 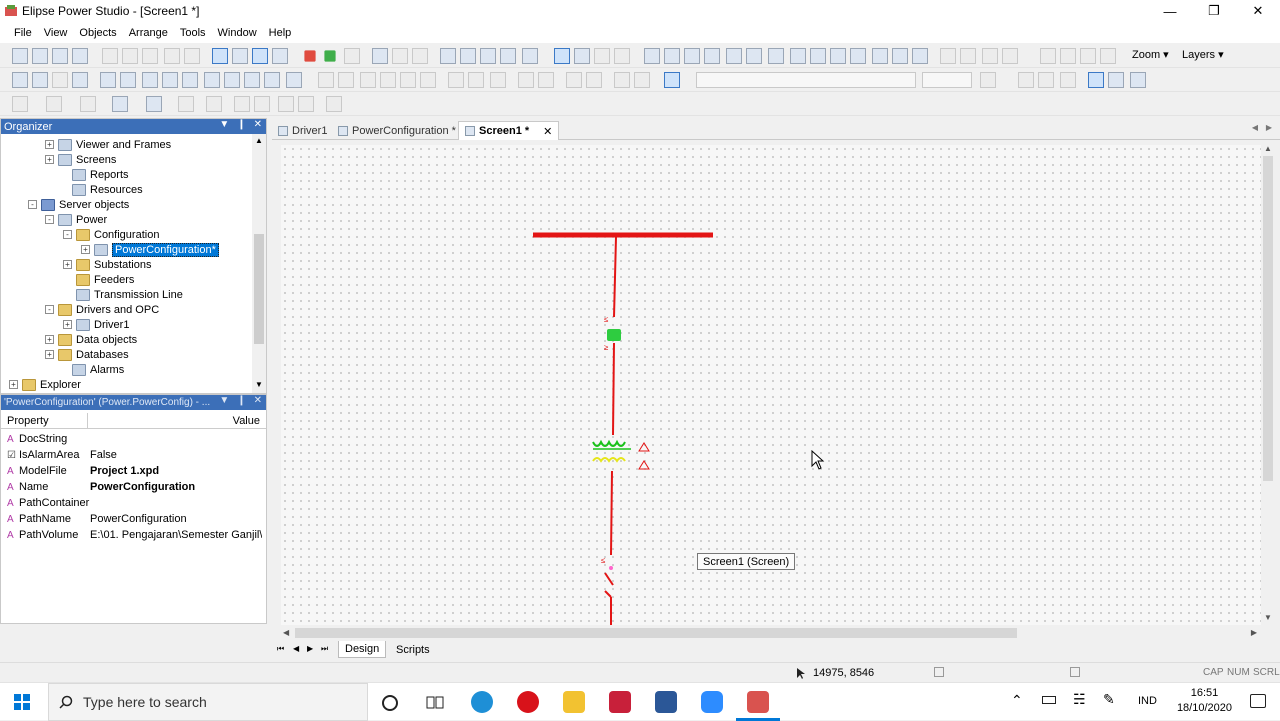 I want to click on run-icon, so click(x=330, y=56).